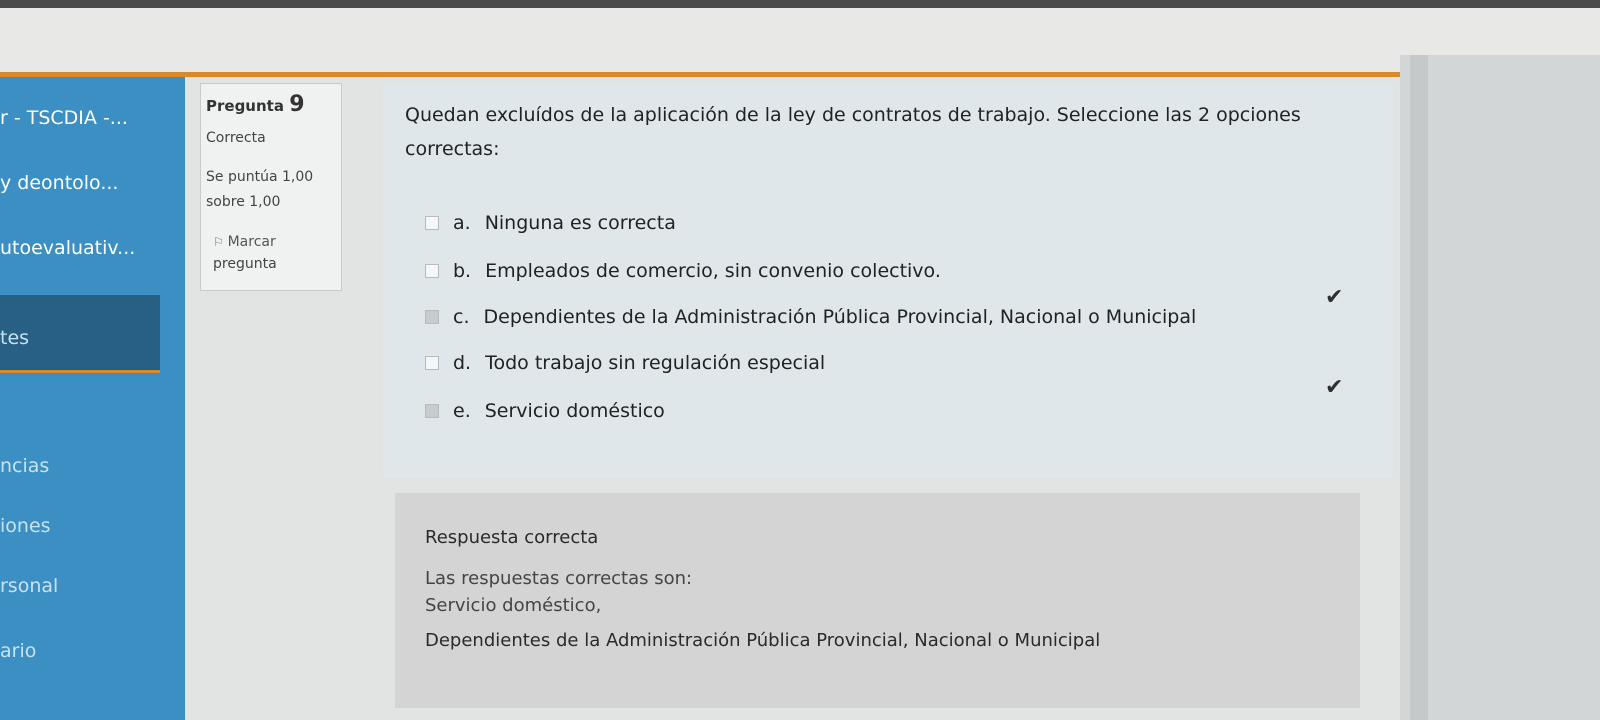 This screenshot has height=720, width=1600. Describe the element at coordinates (80, 586) in the screenshot. I see `sidebar-item-personal: rsonal` at that location.